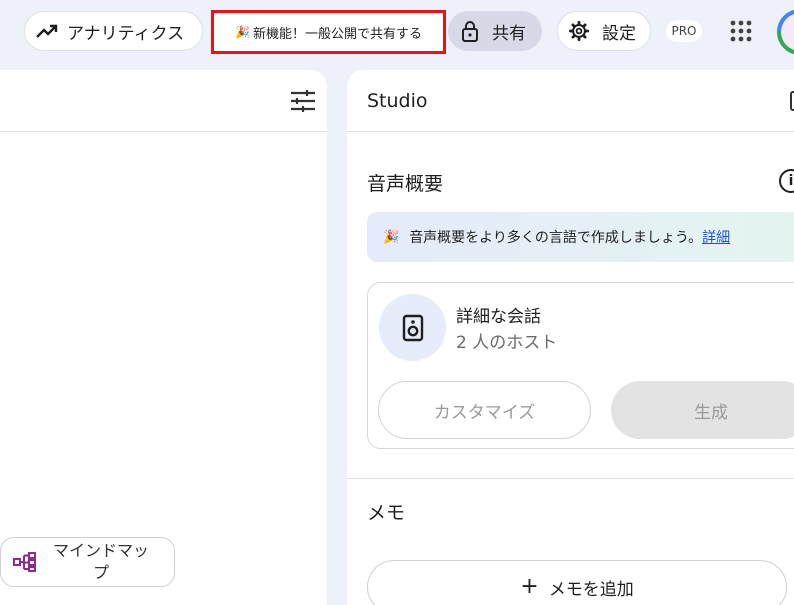 The image size is (794, 605). Describe the element at coordinates (579, 31) in the screenshot. I see `gear-icon` at that location.